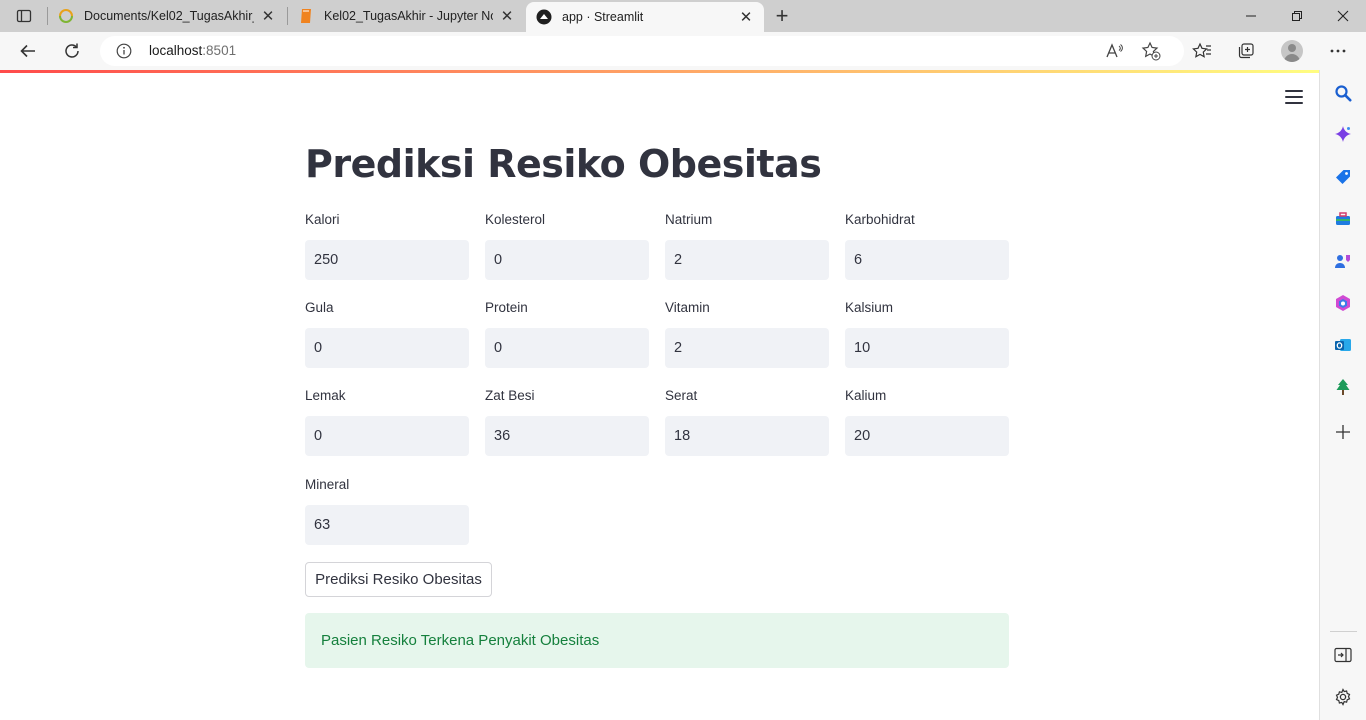 This screenshot has height=720, width=1366. I want to click on field-kolesterol: Kolesterol 0, so click(567, 245).